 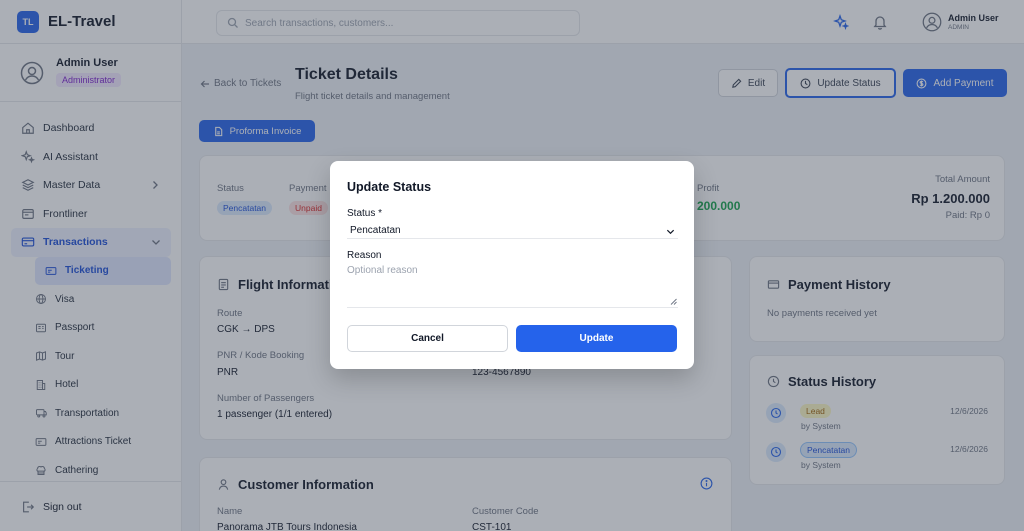 What do you see at coordinates (673, 301) in the screenshot?
I see `resize-handle-icon` at bounding box center [673, 301].